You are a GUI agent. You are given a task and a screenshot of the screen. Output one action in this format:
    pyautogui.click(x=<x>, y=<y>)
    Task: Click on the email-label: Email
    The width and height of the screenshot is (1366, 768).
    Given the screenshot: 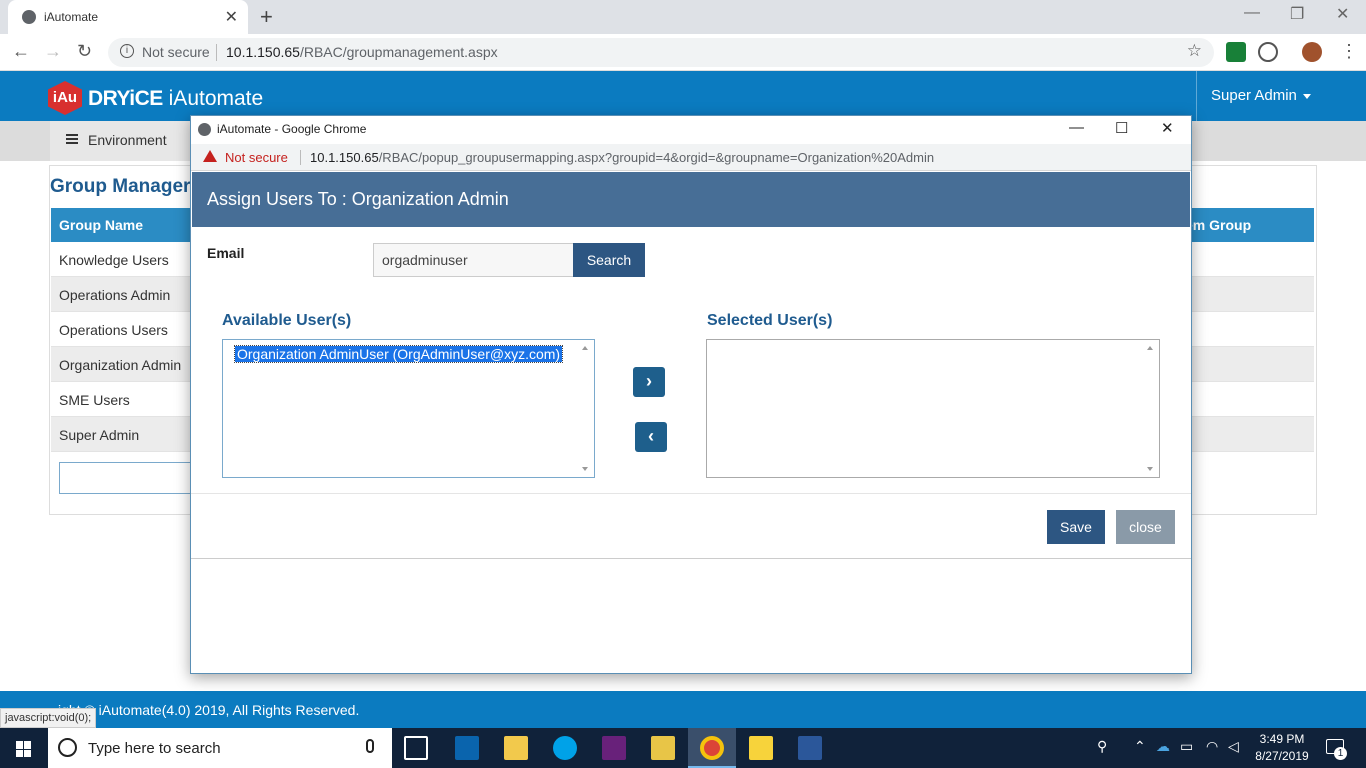 What is the action you would take?
    pyautogui.click(x=226, y=253)
    